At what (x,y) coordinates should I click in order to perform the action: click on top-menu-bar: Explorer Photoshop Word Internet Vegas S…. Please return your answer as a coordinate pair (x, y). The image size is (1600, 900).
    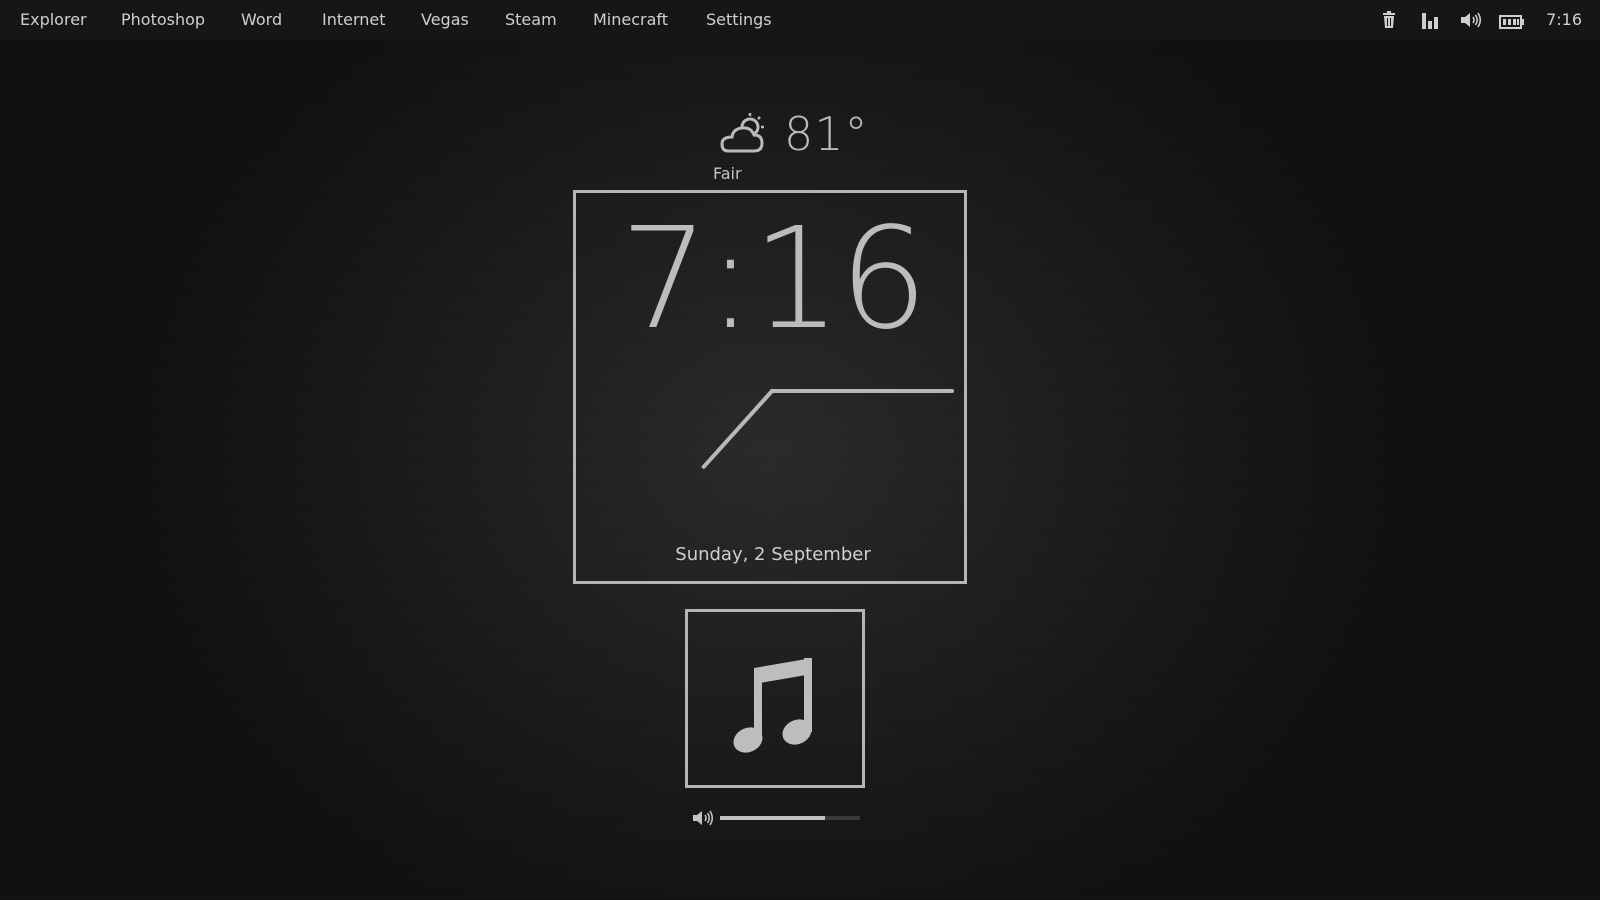
    Looking at the image, I should click on (800, 20).